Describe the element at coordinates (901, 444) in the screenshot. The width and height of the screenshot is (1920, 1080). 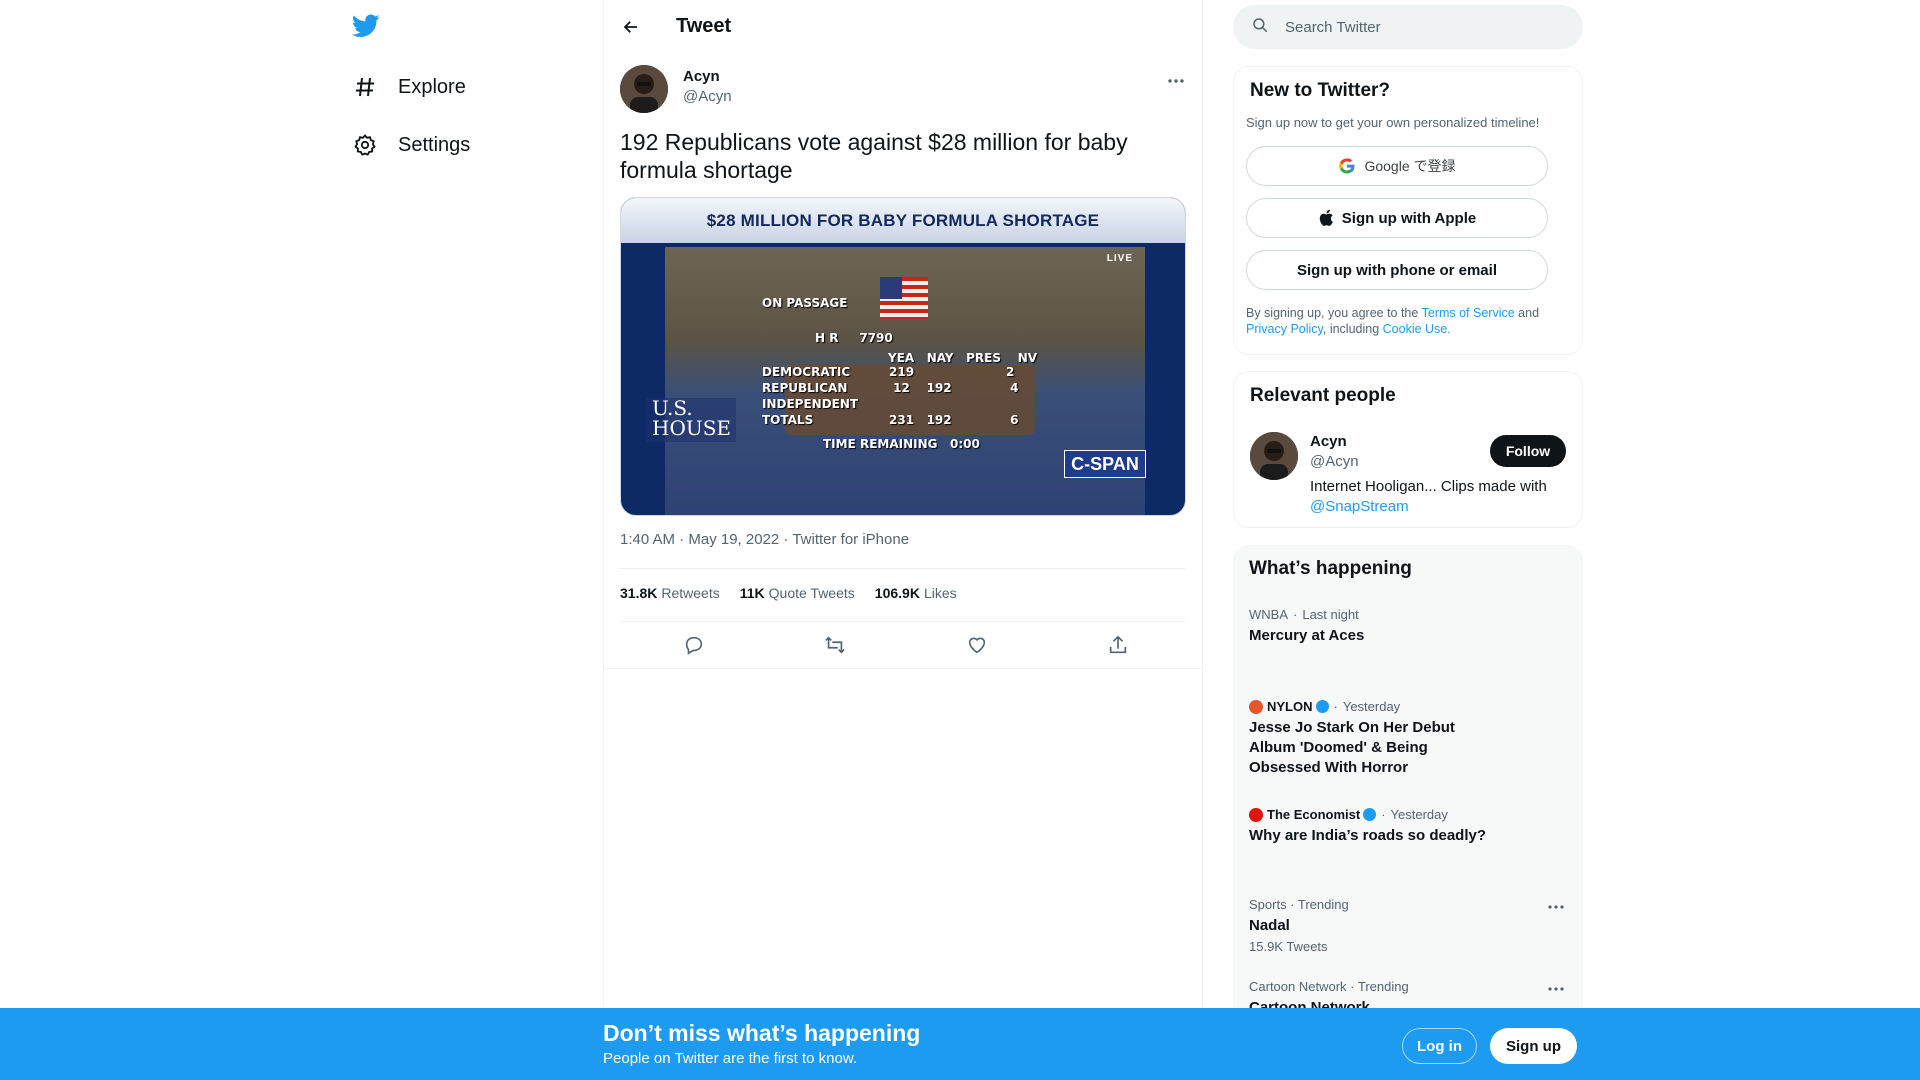
I see `time-remaining: TIME REMAINING 0:00` at that location.